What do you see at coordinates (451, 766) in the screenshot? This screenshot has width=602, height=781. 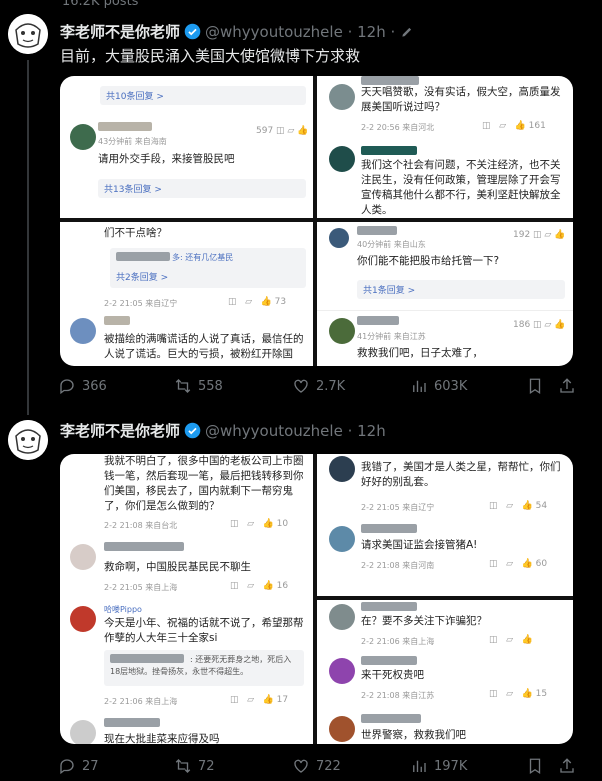 I see `view-count: 197K` at bounding box center [451, 766].